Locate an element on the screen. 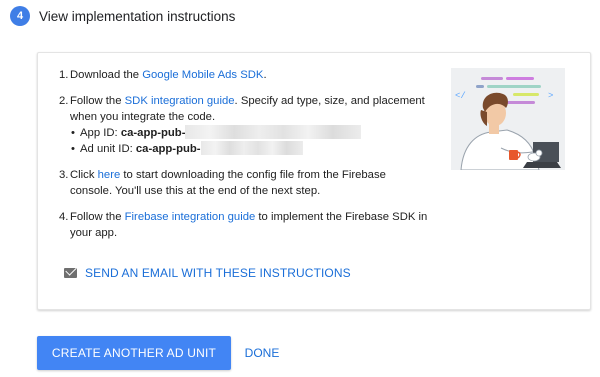 Image resolution: width=600 pixels, height=377 pixels. firebase-integration-guide-link: Firebase integration guide is located at coordinates (190, 217).